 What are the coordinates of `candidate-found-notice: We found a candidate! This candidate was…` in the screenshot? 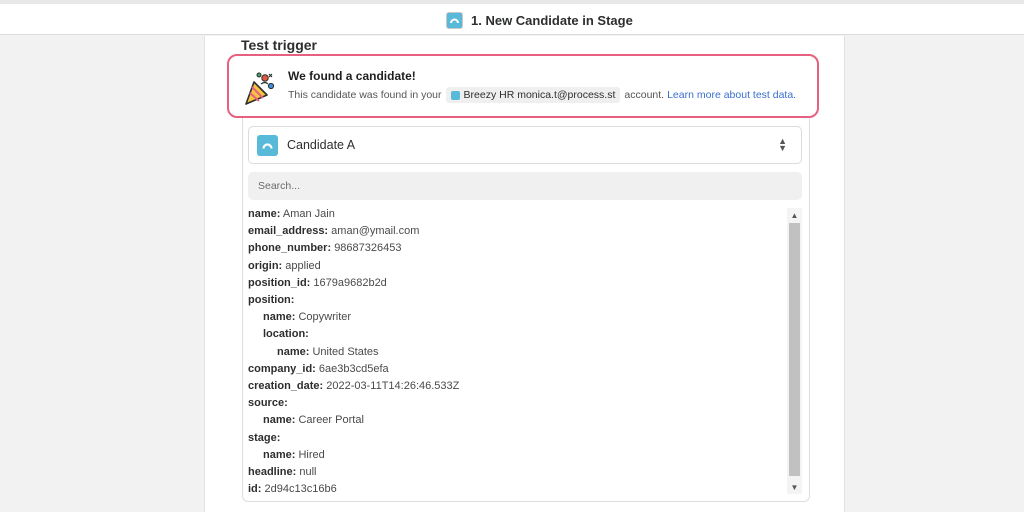 It's located at (523, 86).